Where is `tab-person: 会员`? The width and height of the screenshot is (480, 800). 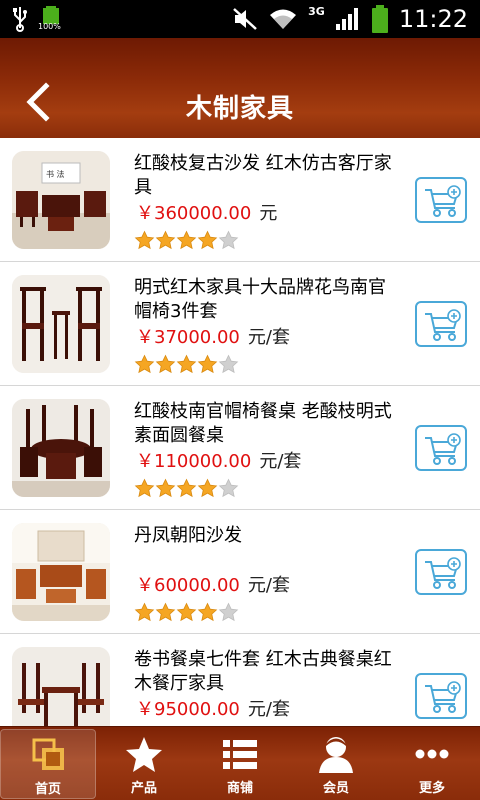
tab-person: 会员 is located at coordinates (336, 764).